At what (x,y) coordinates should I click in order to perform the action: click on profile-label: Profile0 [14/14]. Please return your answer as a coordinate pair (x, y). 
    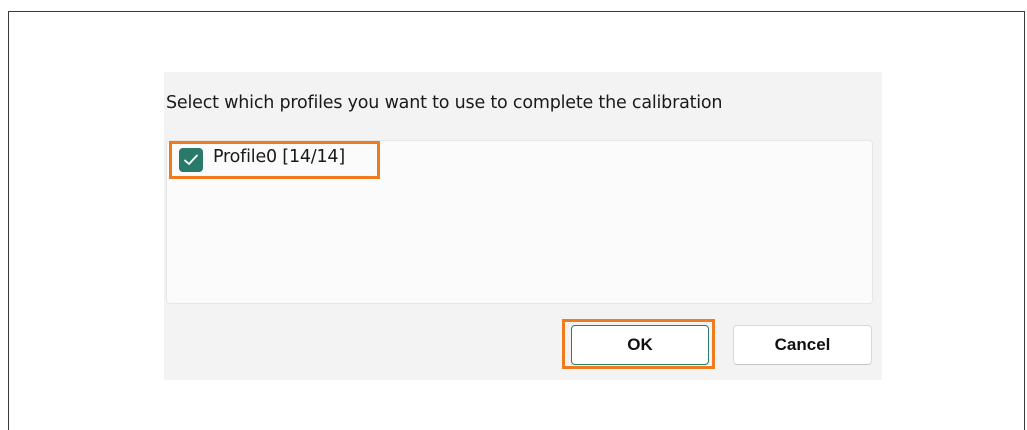
    Looking at the image, I should click on (279, 157).